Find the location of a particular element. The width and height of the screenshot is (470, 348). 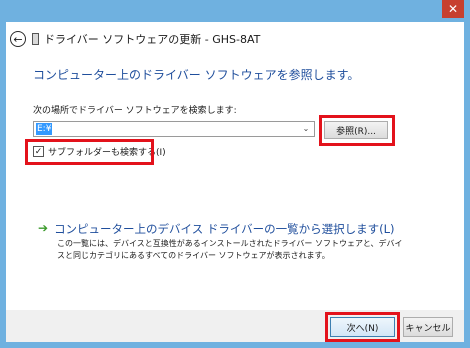

next-highlight-box is located at coordinates (362, 327).